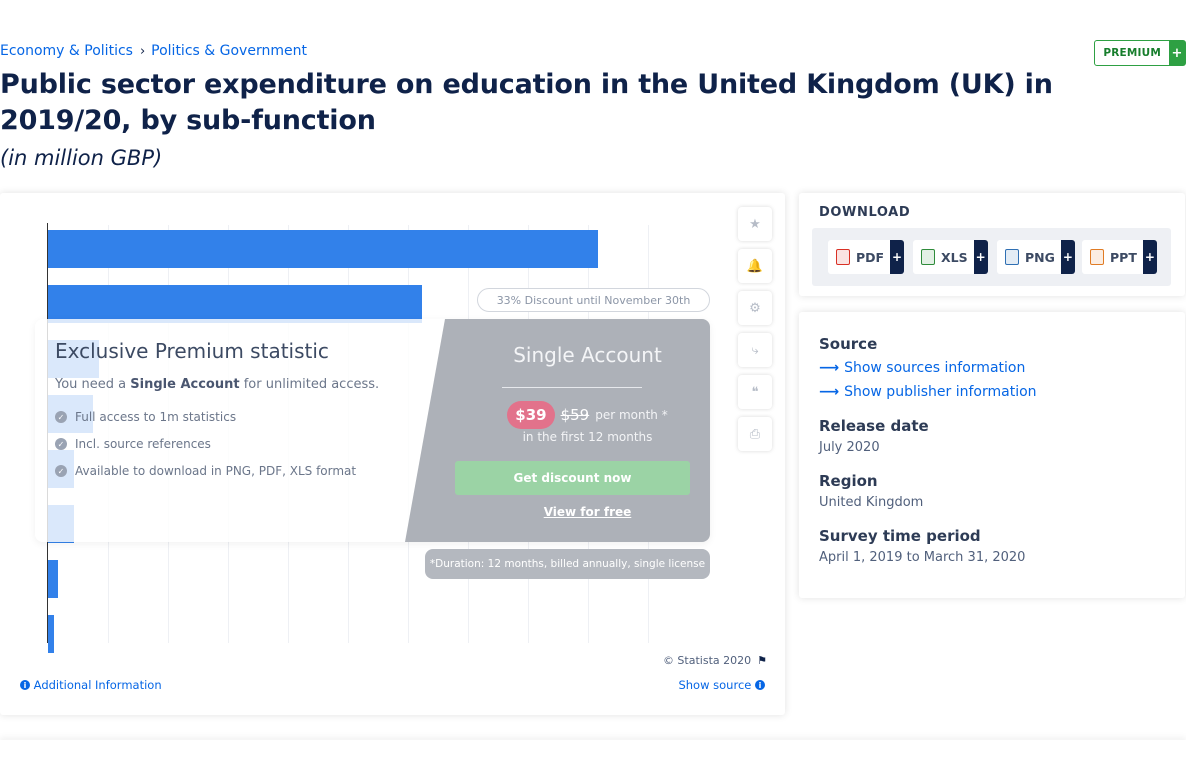 The width and height of the screenshot is (1186, 760). I want to click on premium-badge: PREMIUM +, so click(1140, 53).